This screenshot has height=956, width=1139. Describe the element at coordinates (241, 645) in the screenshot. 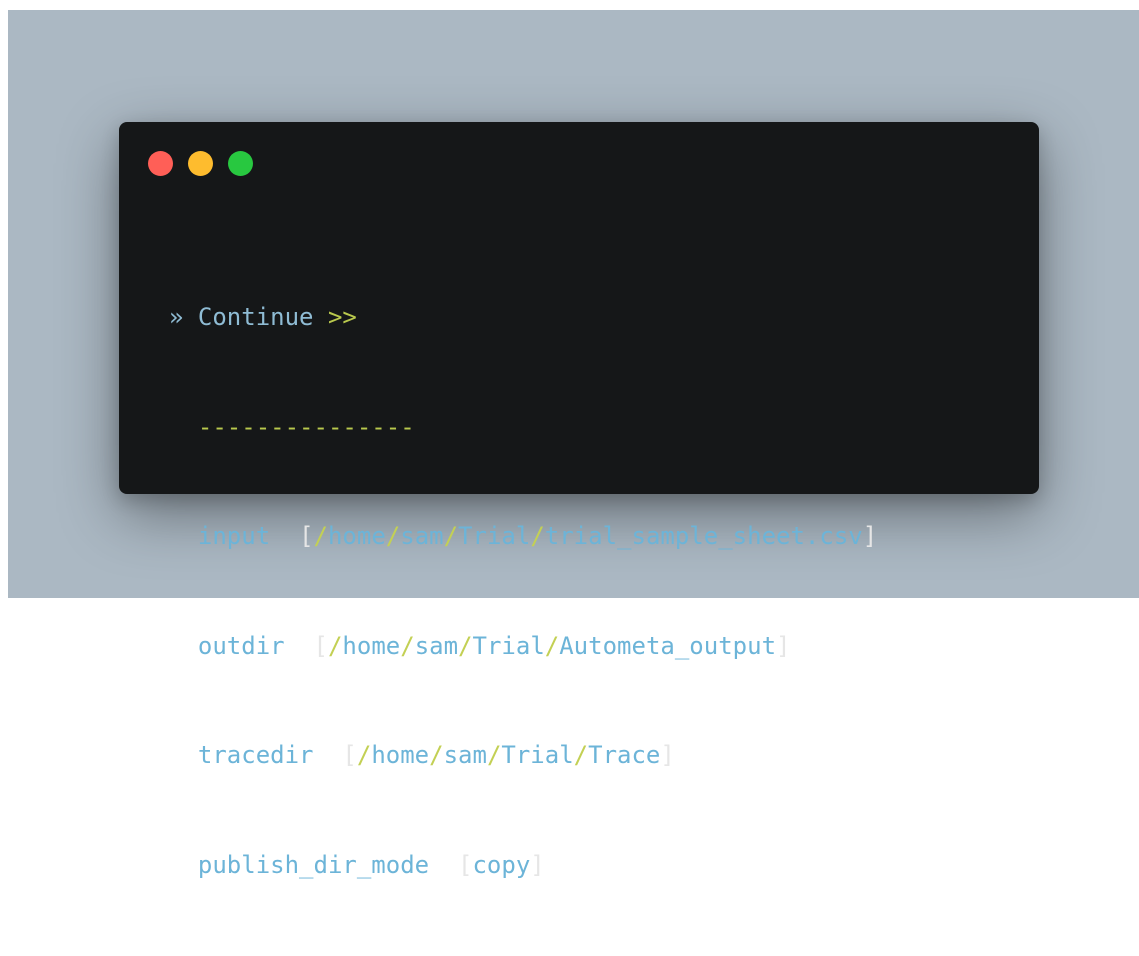

I see `param-key: outdir` at that location.